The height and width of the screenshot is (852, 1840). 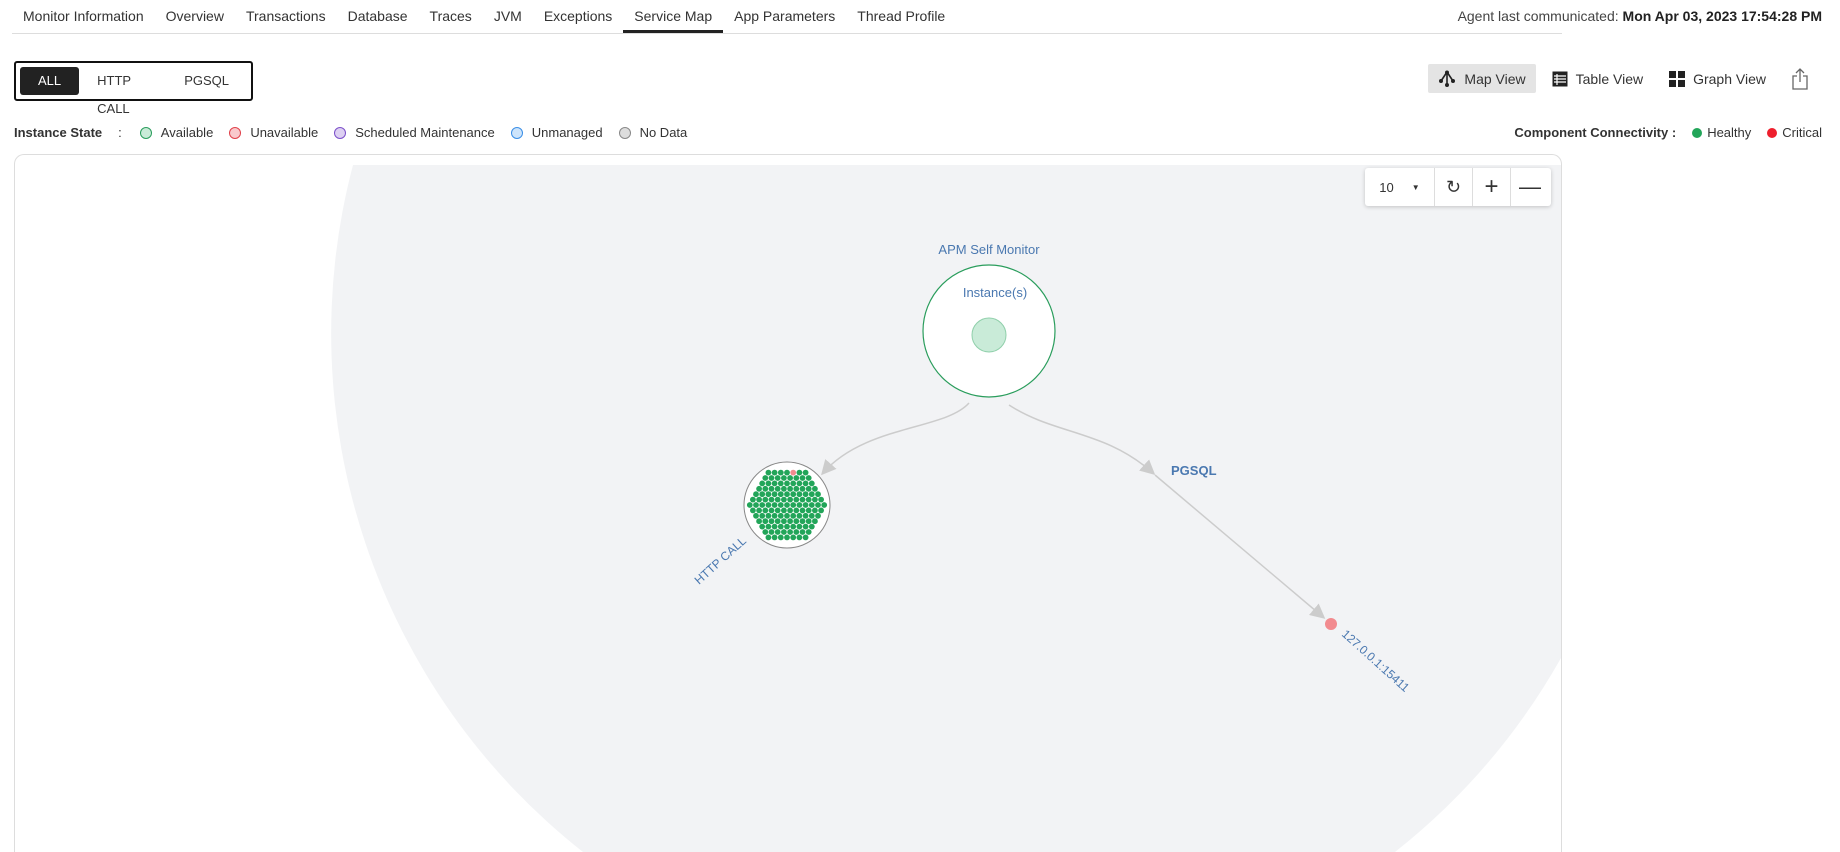 I want to click on endpoint-node, so click(x=1331, y=624).